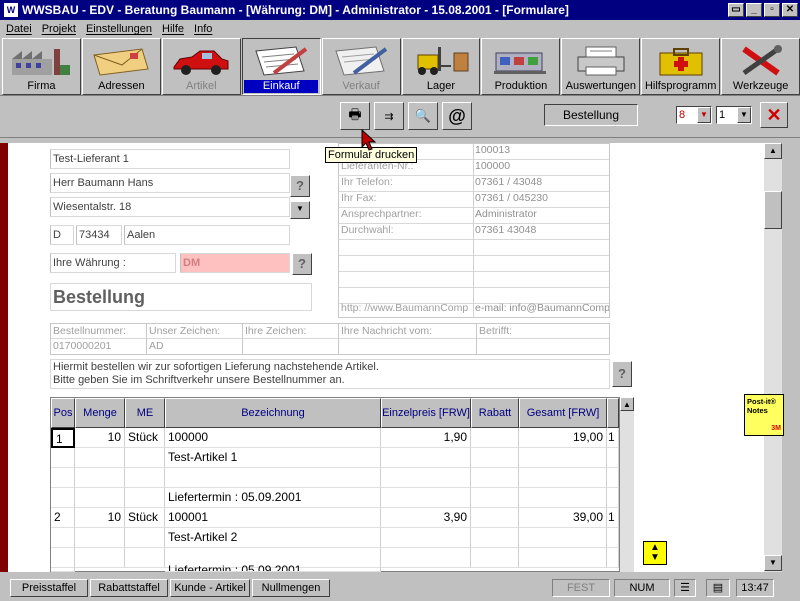 The width and height of the screenshot is (800, 601). Describe the element at coordinates (685, 588) in the screenshot. I see `list-icon: ☰` at that location.